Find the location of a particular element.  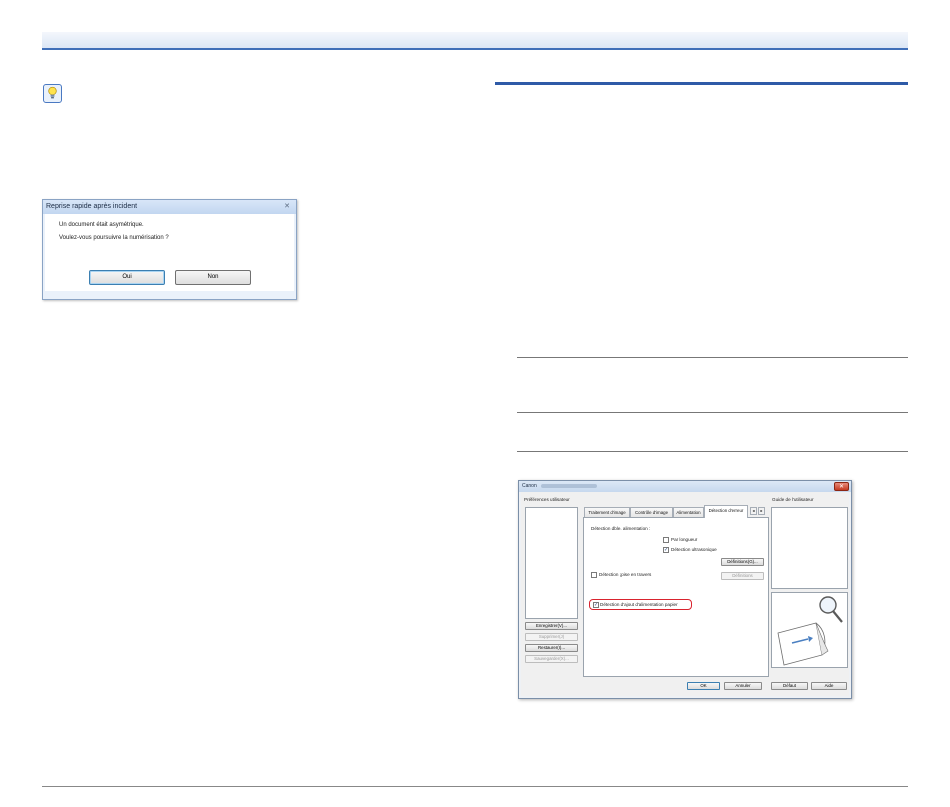

by-length-checkbox is located at coordinates (666, 540).